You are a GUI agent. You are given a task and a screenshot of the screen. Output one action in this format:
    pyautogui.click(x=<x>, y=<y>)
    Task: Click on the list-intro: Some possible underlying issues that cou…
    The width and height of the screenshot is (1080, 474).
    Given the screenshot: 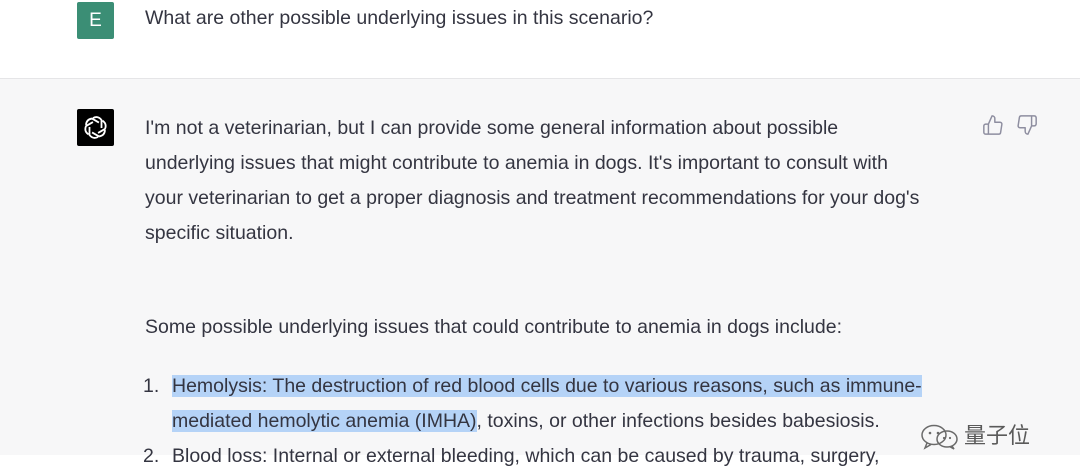 What is the action you would take?
    pyautogui.click(x=494, y=327)
    